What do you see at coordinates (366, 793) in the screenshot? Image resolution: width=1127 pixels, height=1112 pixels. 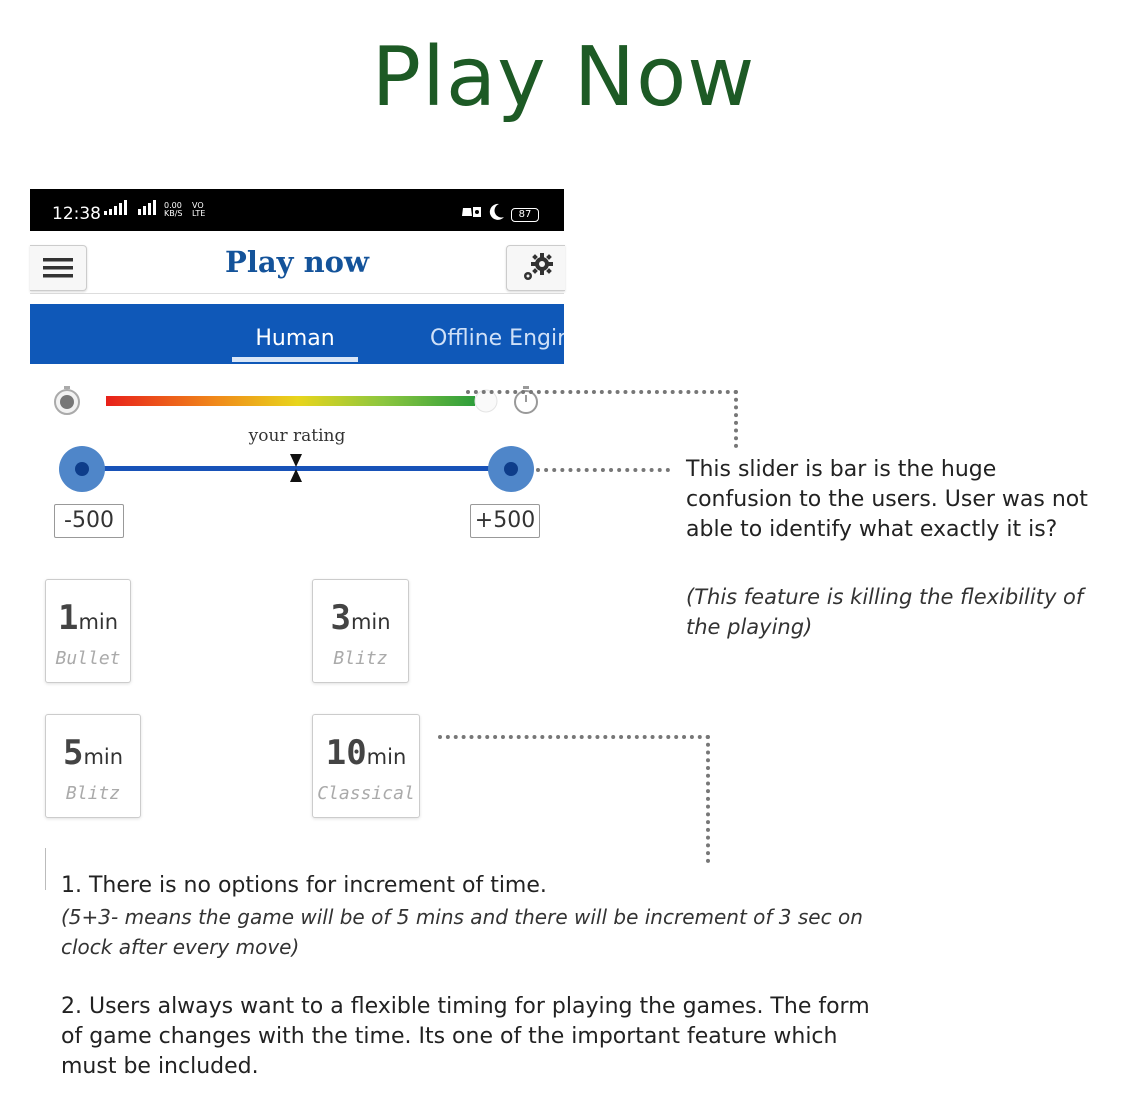 I see `time-type: Classical` at bounding box center [366, 793].